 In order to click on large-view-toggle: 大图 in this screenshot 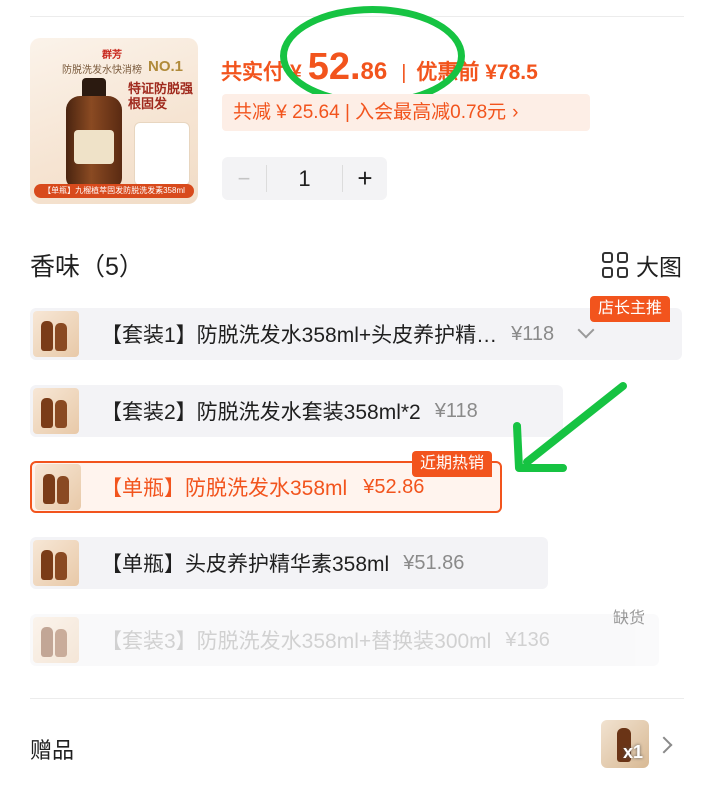, I will do `click(642, 265)`.